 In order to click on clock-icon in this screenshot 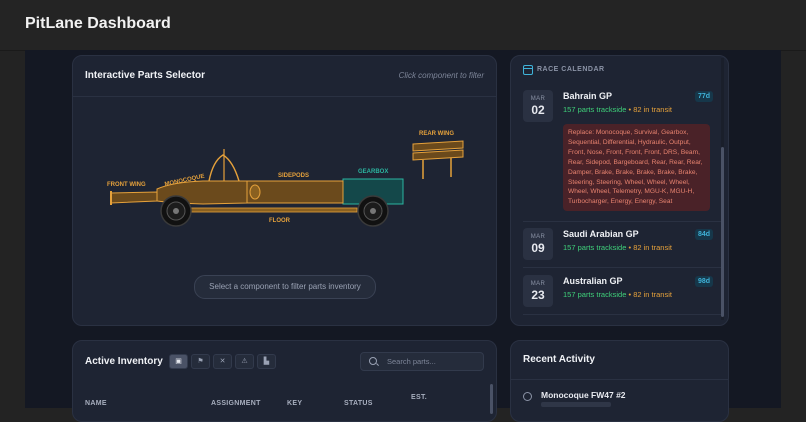, I will do `click(527, 396)`.